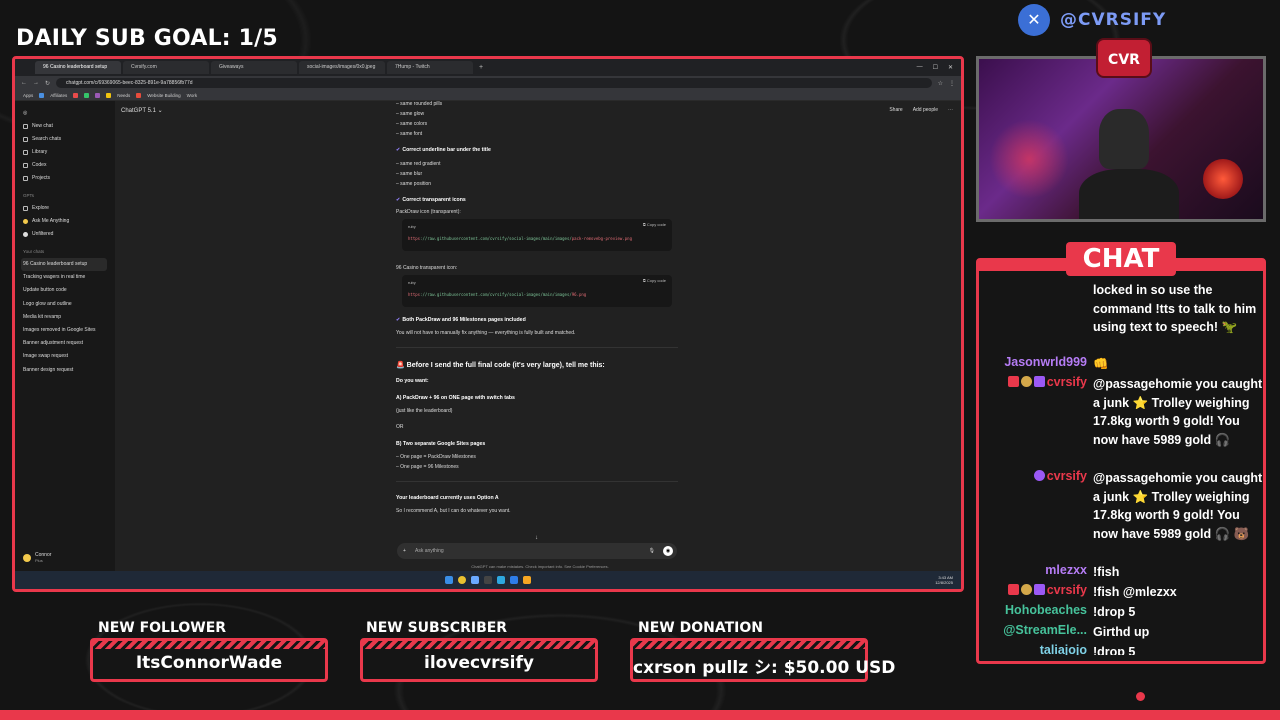  I want to click on plus-icon: +, so click(404, 551).